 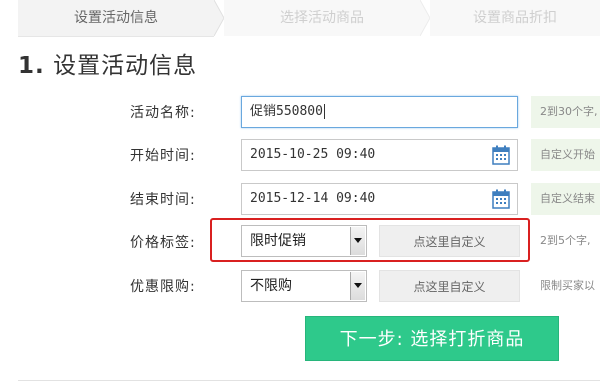 I want to click on limit-select: 不限购, so click(x=304, y=286).